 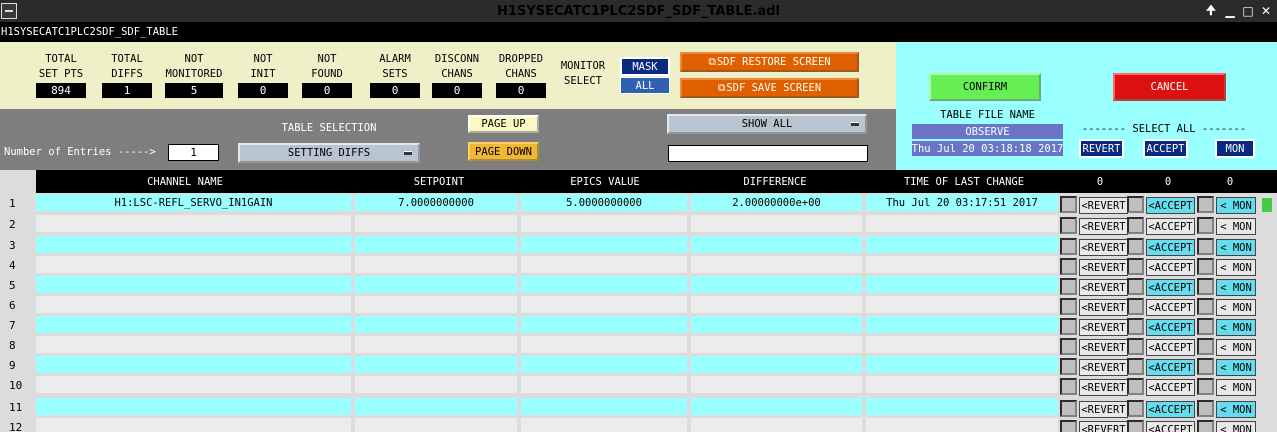 I want to click on select-all-accept-button: ACCEPT, so click(x=1165, y=148).